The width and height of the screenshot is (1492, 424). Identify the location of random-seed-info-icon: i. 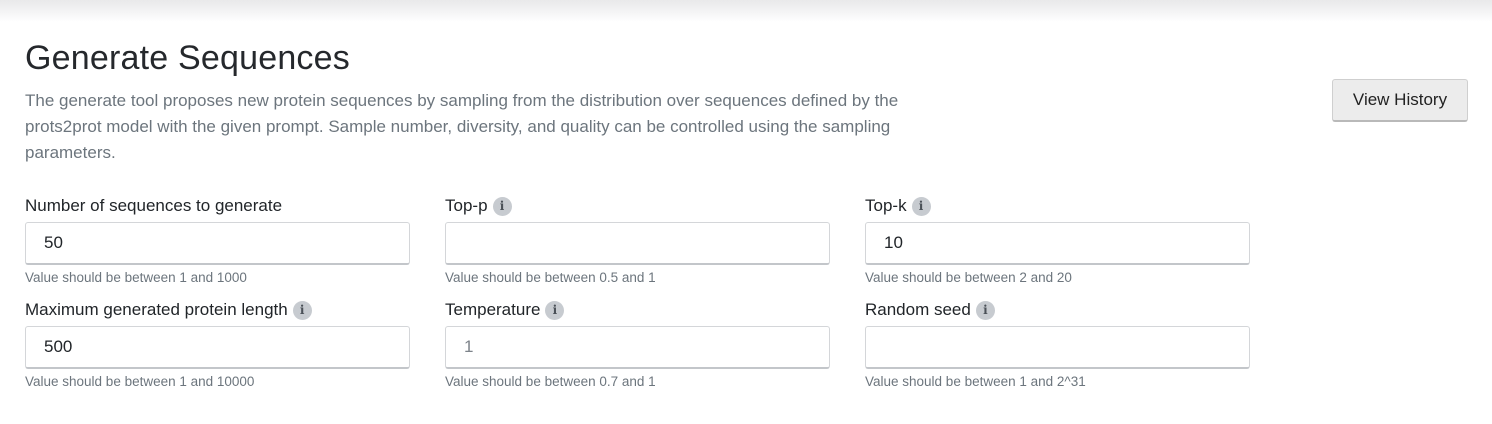
(985, 310).